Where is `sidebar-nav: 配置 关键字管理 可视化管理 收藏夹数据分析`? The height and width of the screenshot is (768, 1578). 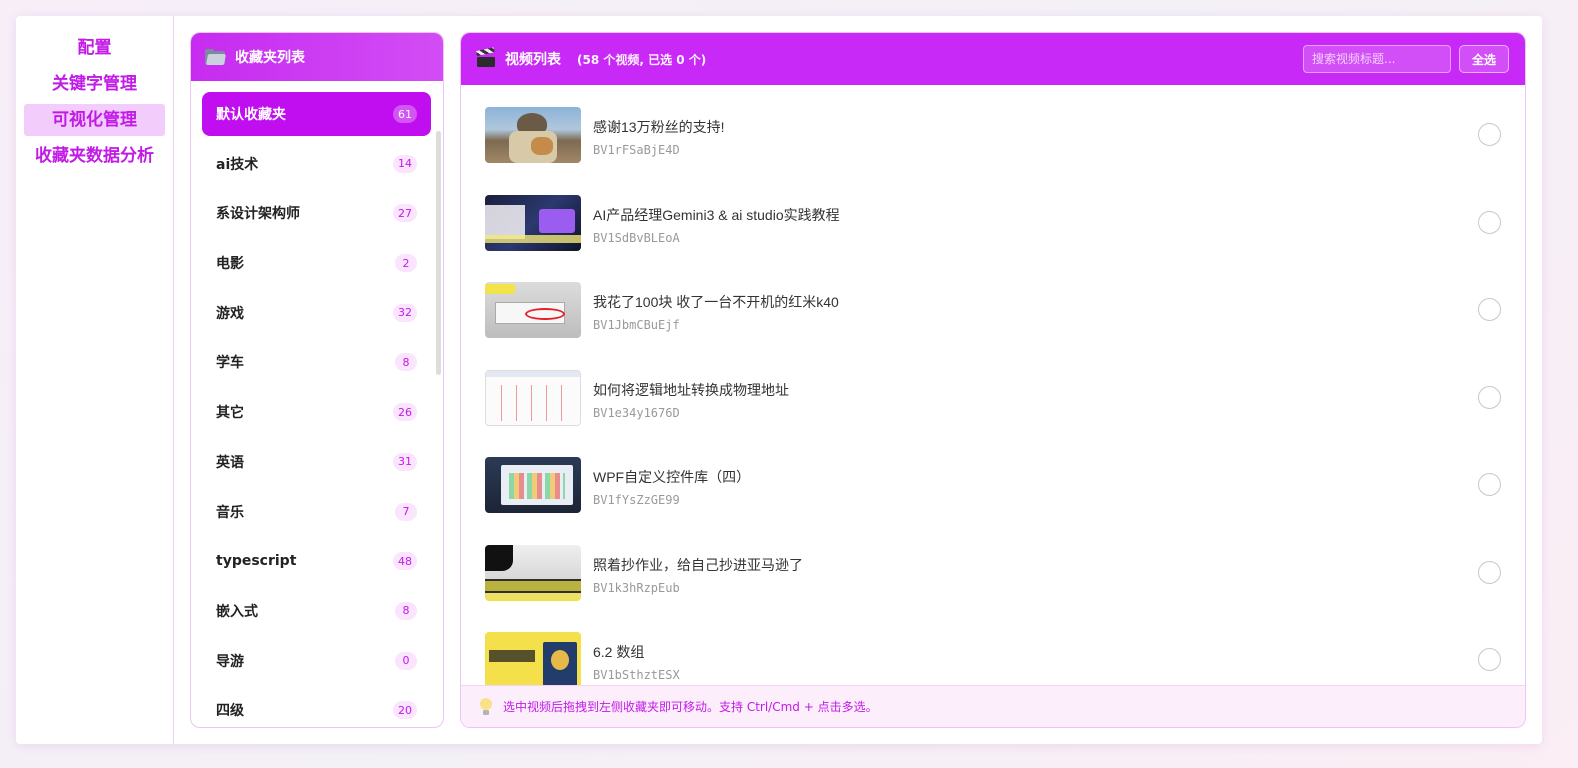
sidebar-nav: 配置 关键字管理 可视化管理 收藏夹数据分析 is located at coordinates (95, 380).